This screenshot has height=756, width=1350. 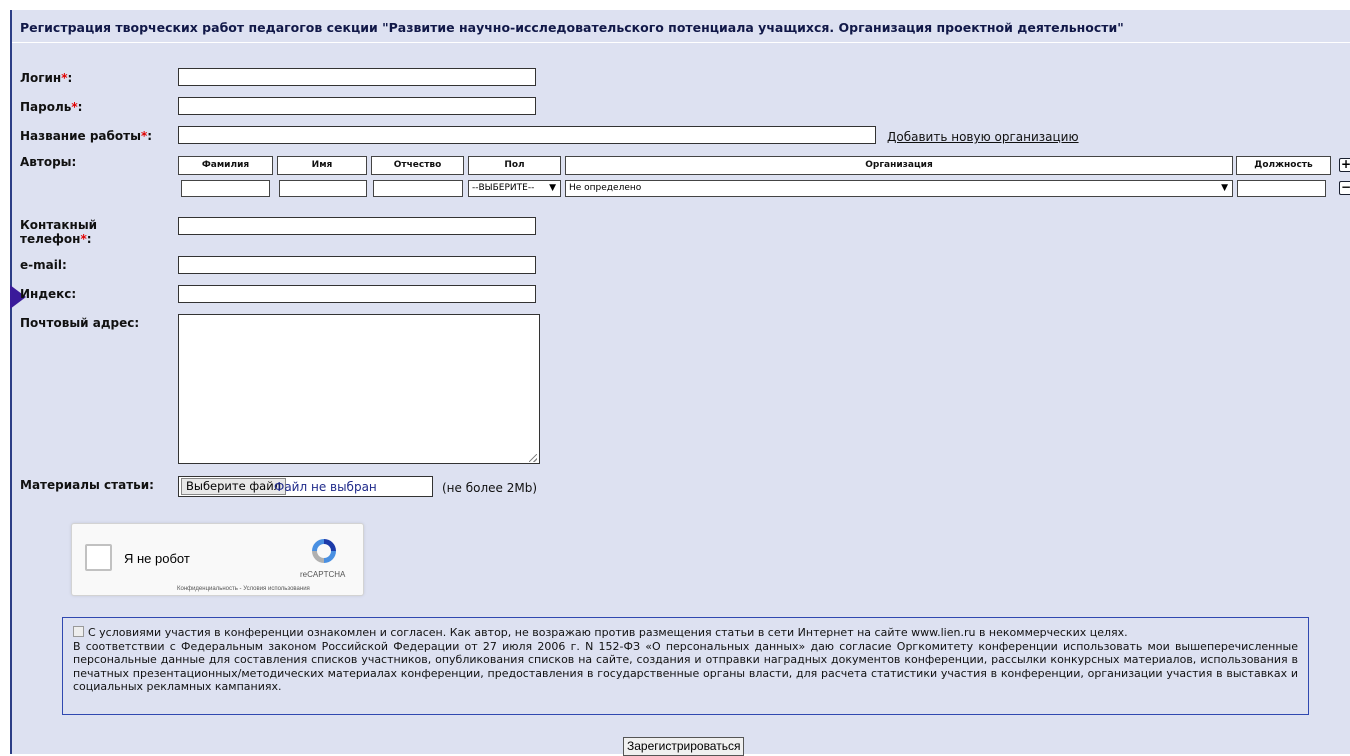 What do you see at coordinates (43, 265) in the screenshot?
I see `email-label: e-mail:` at bounding box center [43, 265].